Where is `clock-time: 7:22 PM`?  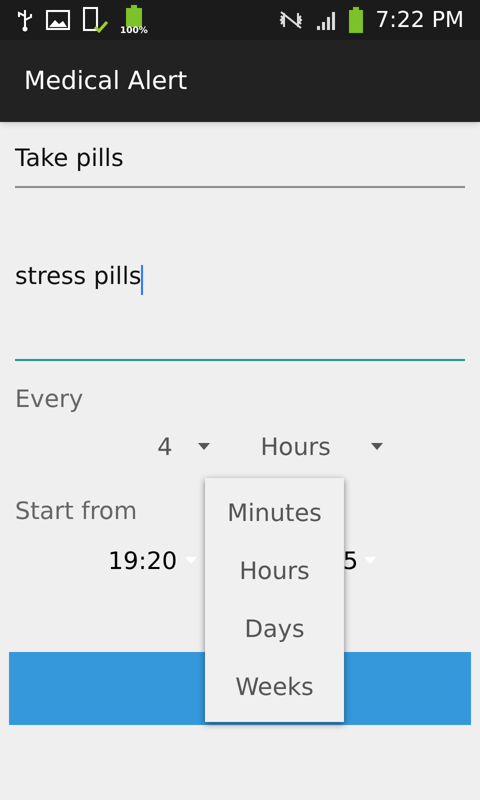 clock-time: 7:22 PM is located at coordinates (419, 20).